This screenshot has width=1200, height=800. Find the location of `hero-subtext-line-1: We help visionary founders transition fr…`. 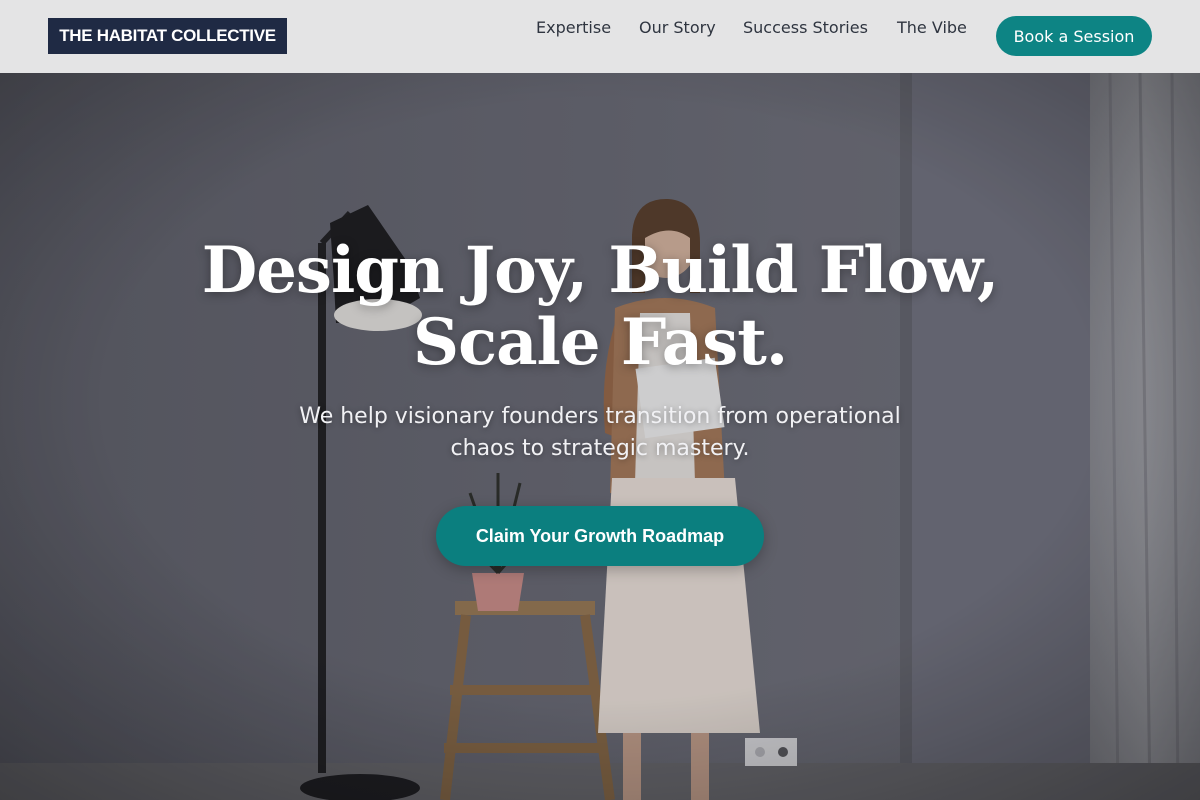

hero-subtext-line-1: We help visionary founders transition fr… is located at coordinates (600, 416).